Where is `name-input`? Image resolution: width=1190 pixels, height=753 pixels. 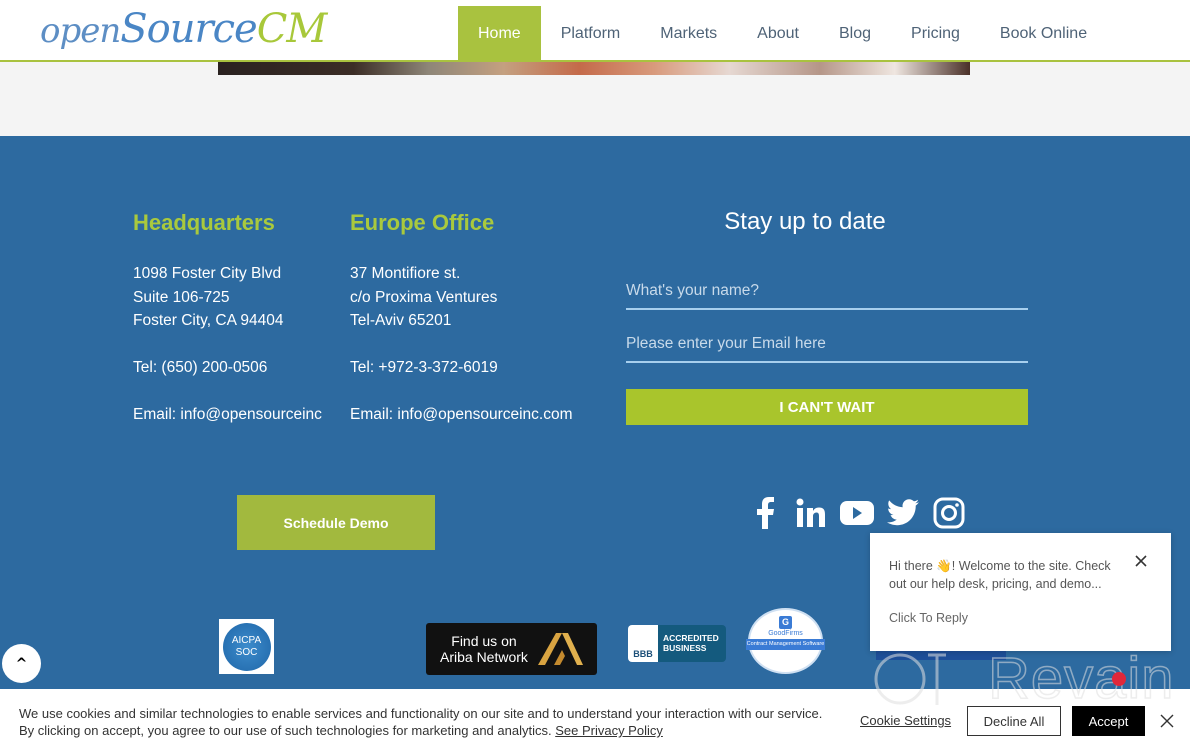 name-input is located at coordinates (827, 292).